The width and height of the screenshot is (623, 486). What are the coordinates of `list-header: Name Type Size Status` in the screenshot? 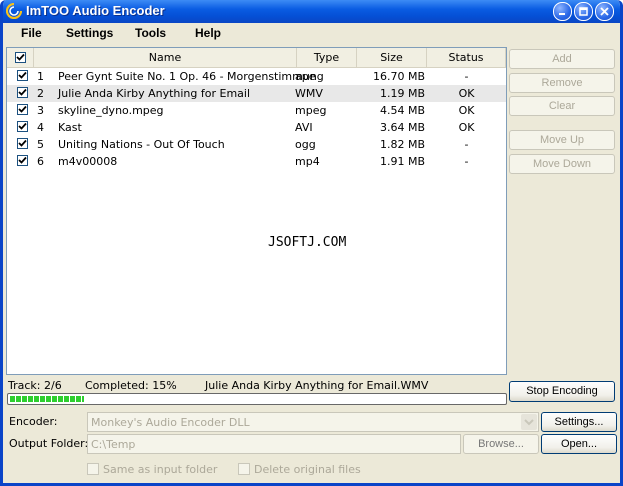 It's located at (256, 58).